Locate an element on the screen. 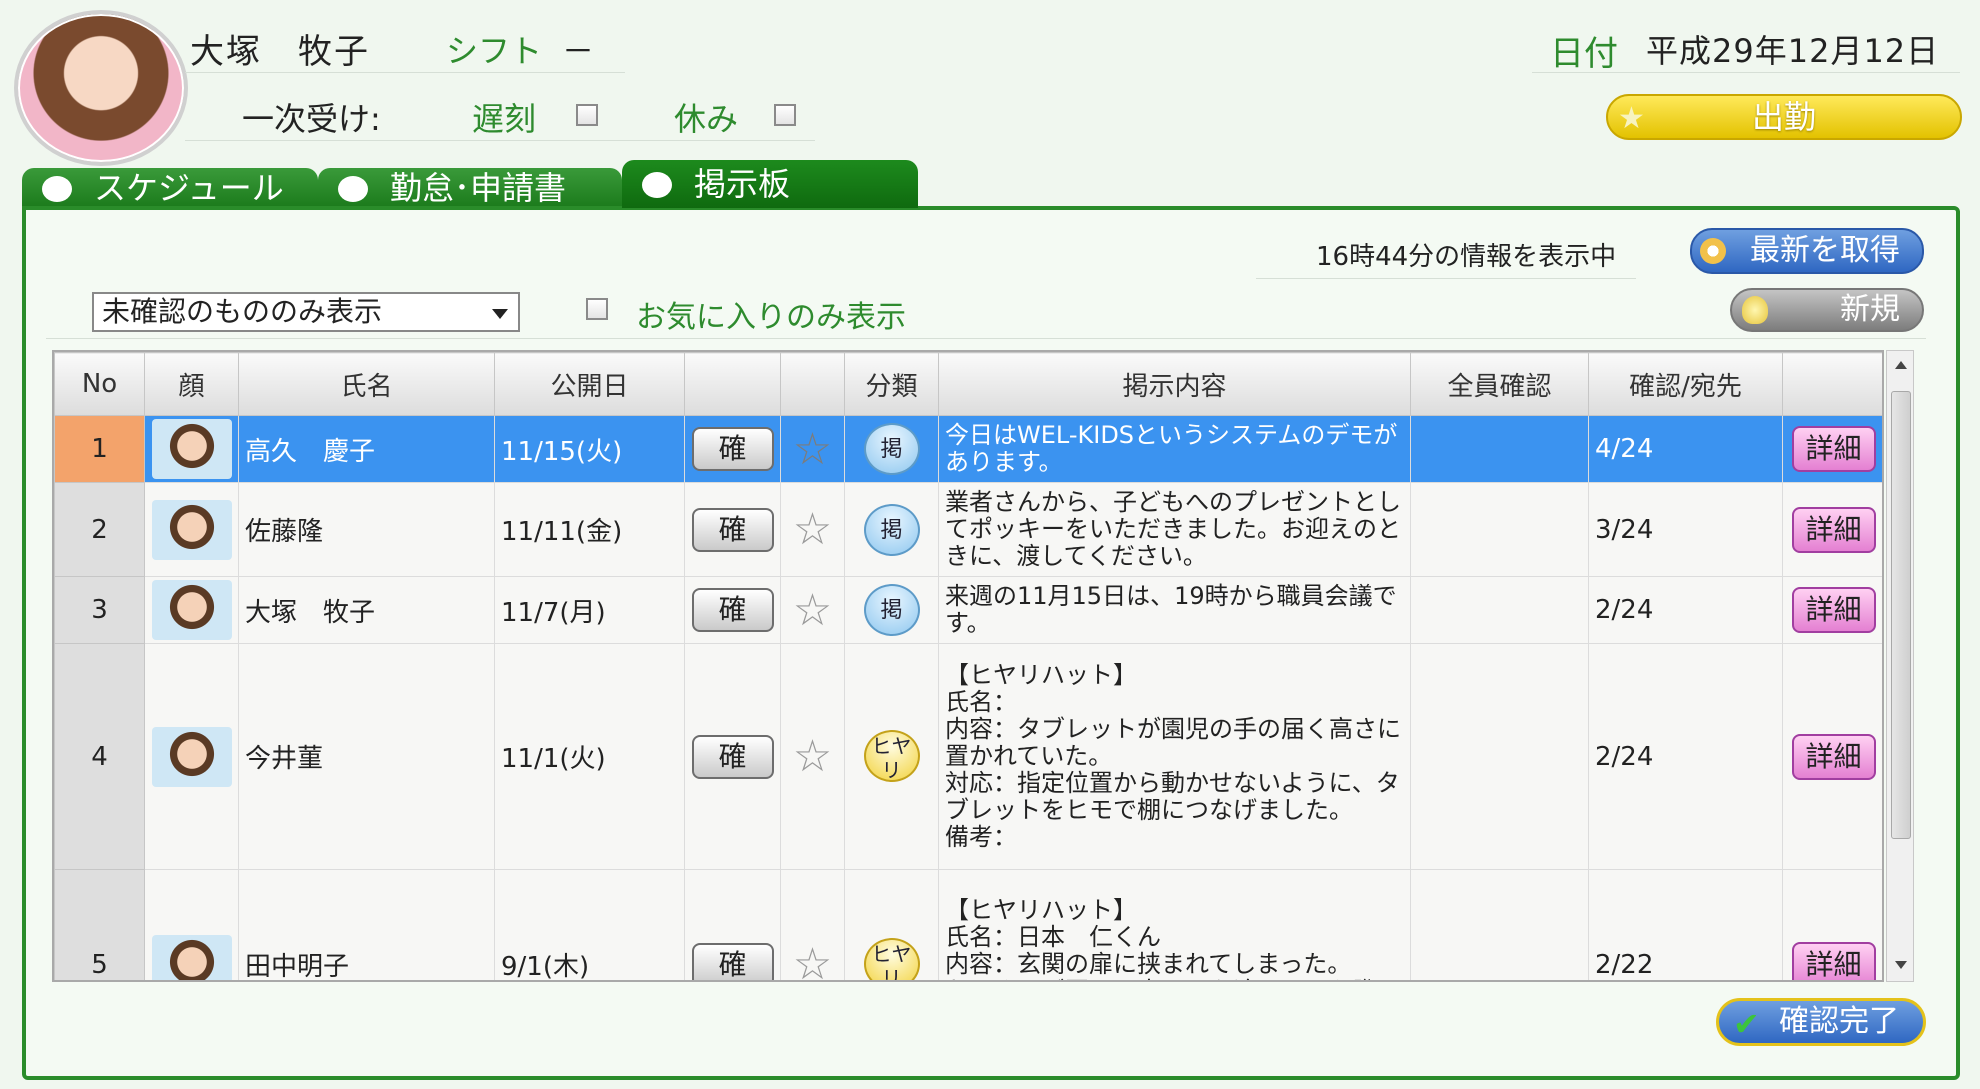 The height and width of the screenshot is (1089, 1980). col-header-no: No is located at coordinates (99, 384).